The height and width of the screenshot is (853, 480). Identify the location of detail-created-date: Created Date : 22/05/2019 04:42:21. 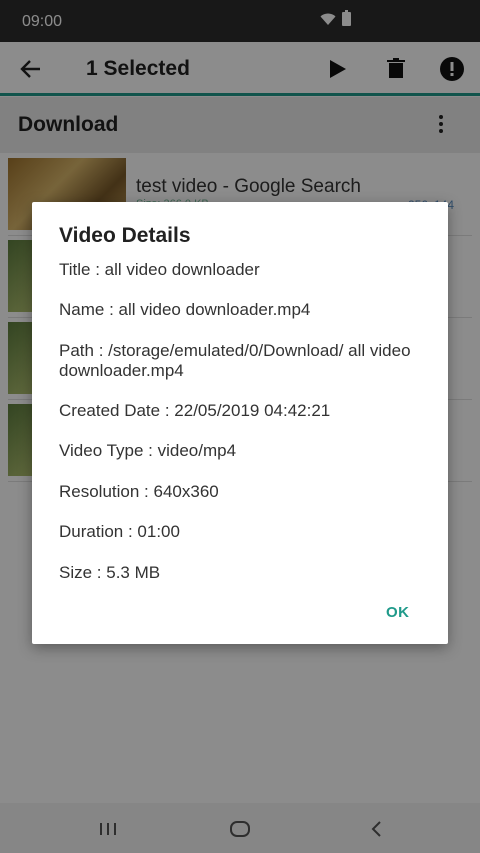
(195, 410).